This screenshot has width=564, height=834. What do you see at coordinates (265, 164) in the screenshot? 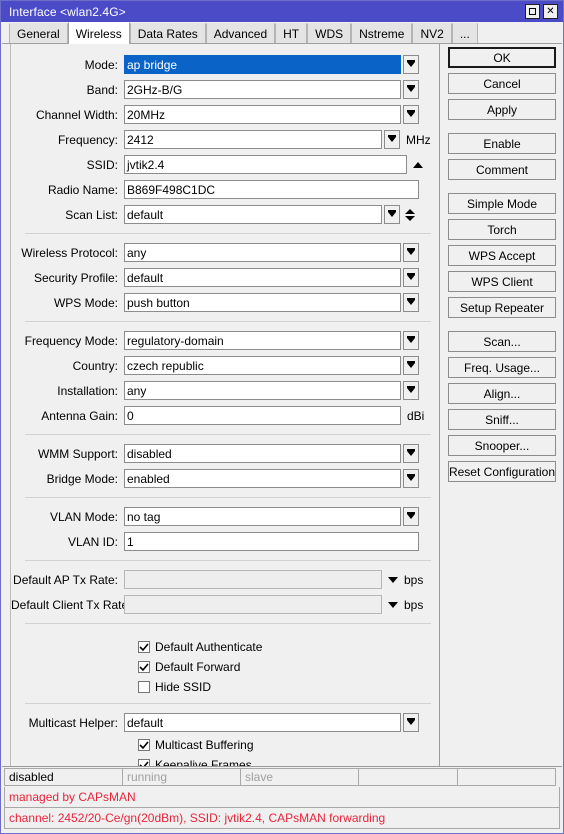
I see `ssid-input: jvtik2.4` at bounding box center [265, 164].